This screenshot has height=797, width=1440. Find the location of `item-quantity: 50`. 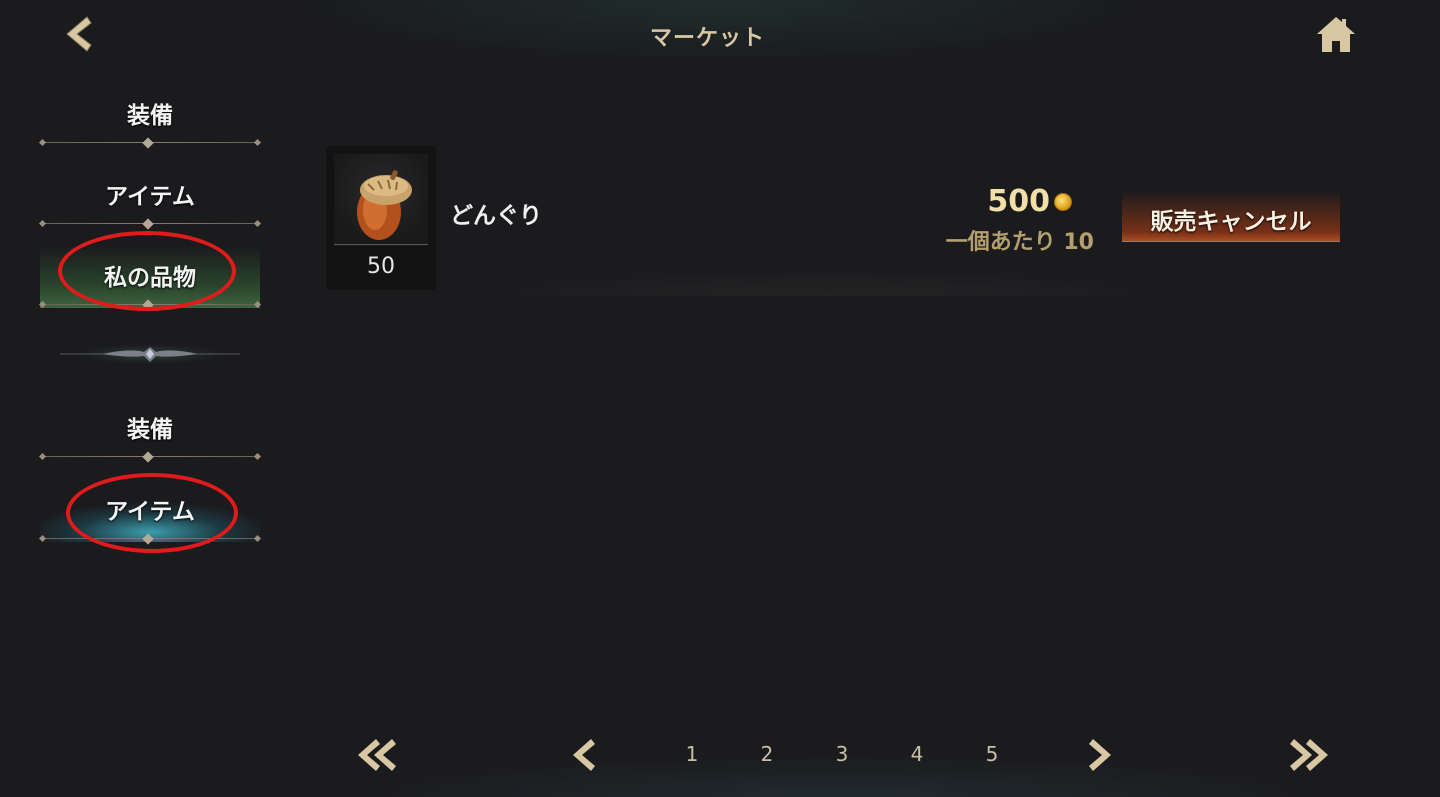

item-quantity: 50 is located at coordinates (381, 266).